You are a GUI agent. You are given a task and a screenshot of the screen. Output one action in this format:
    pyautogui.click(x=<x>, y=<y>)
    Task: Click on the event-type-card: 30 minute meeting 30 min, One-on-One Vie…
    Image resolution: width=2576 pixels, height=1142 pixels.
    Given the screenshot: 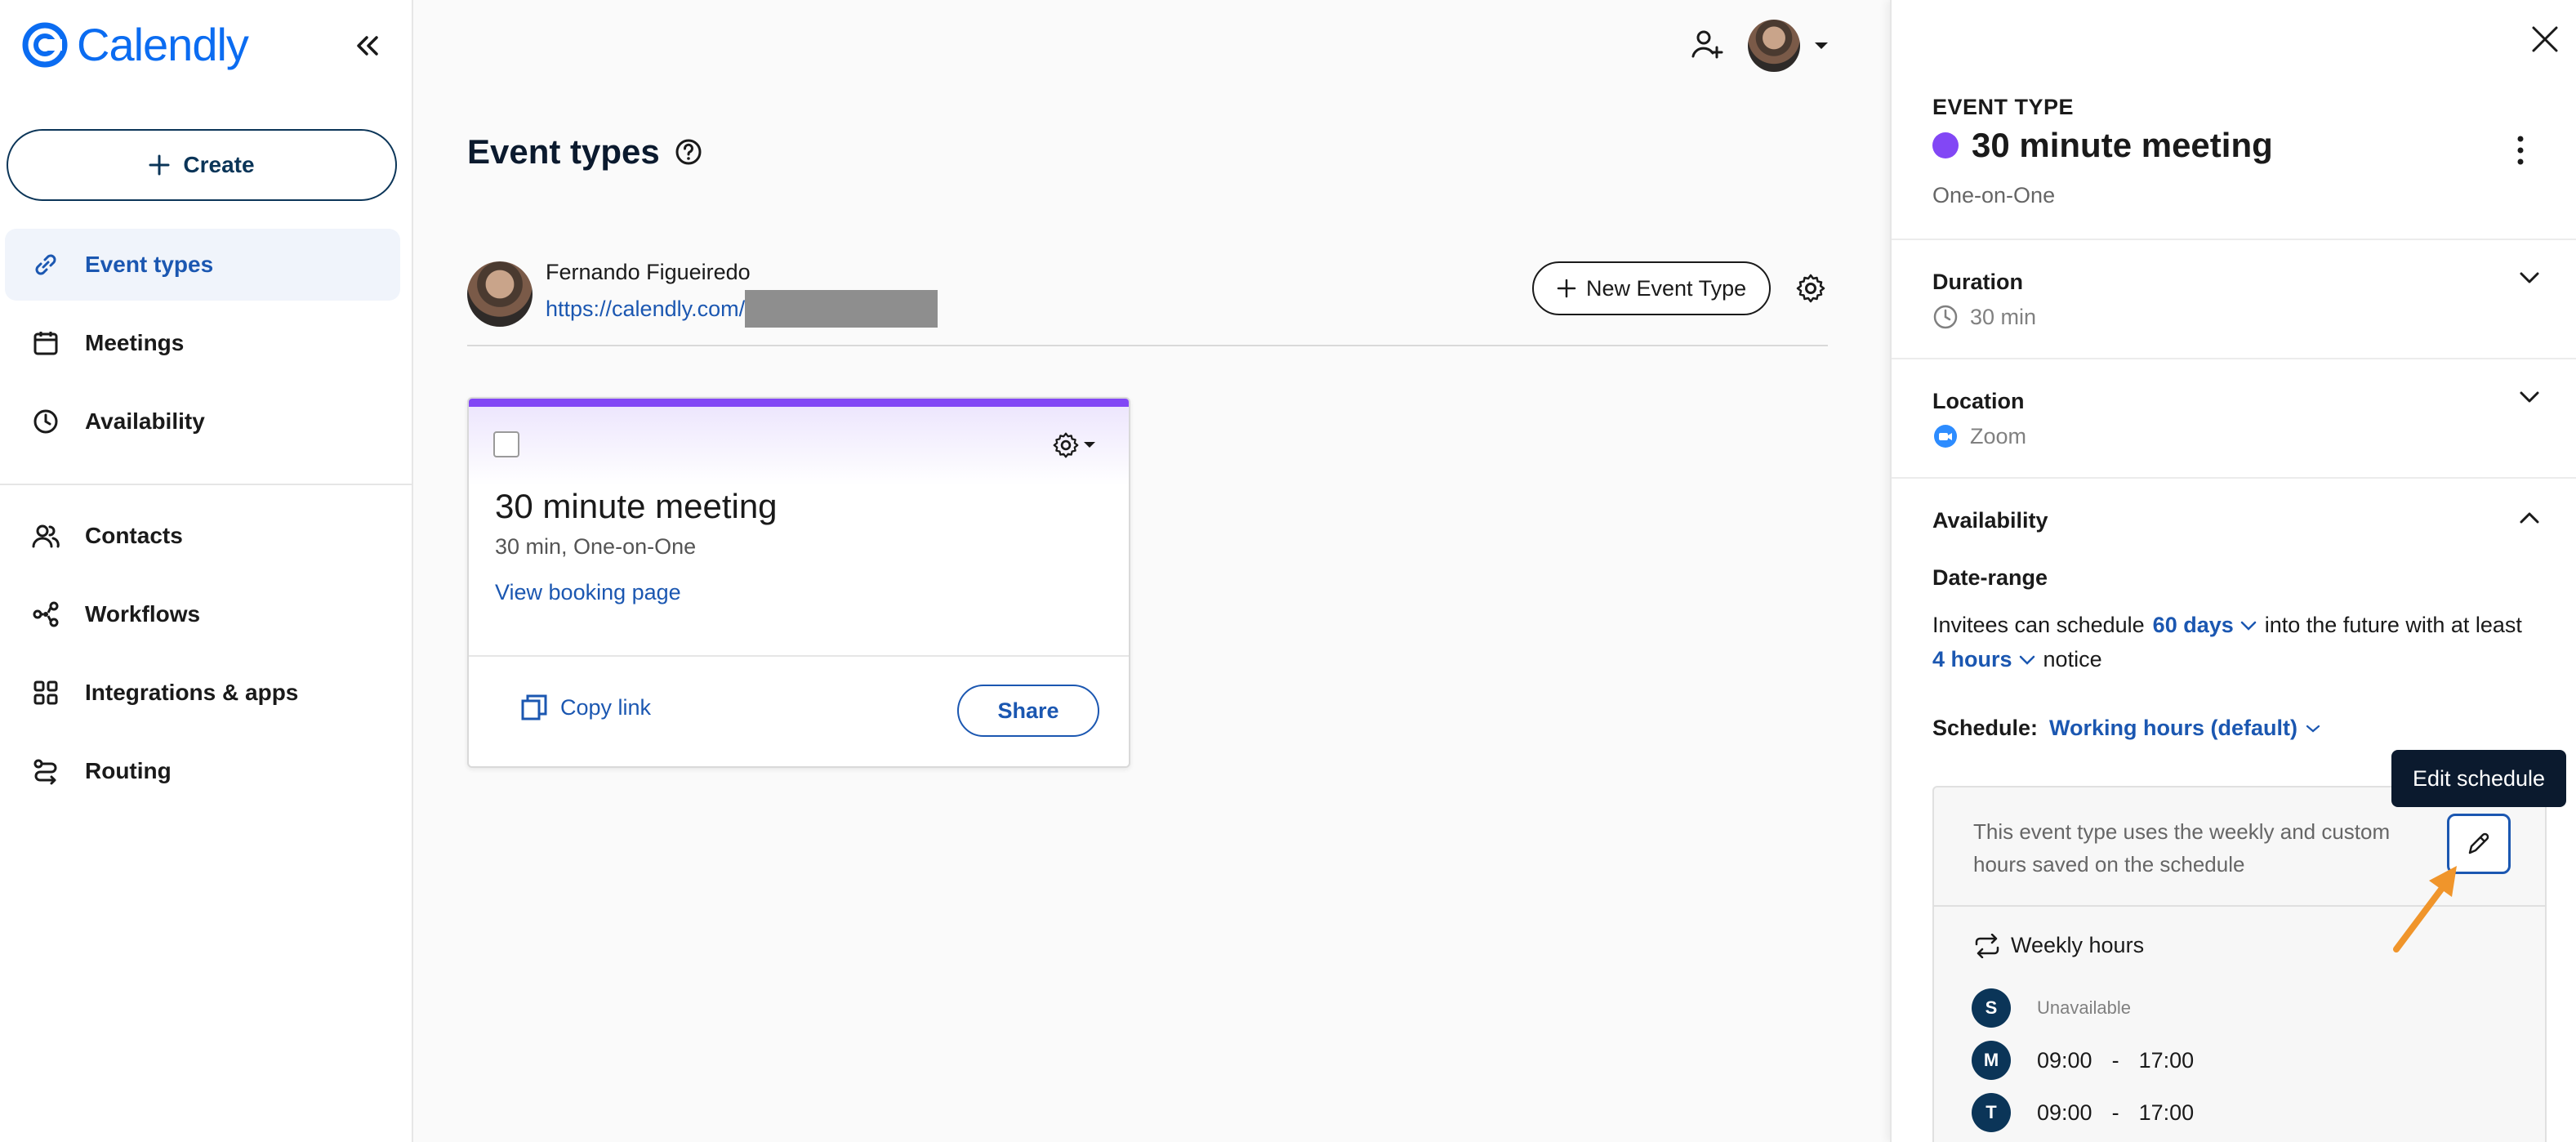 What is the action you would take?
    pyautogui.click(x=798, y=582)
    